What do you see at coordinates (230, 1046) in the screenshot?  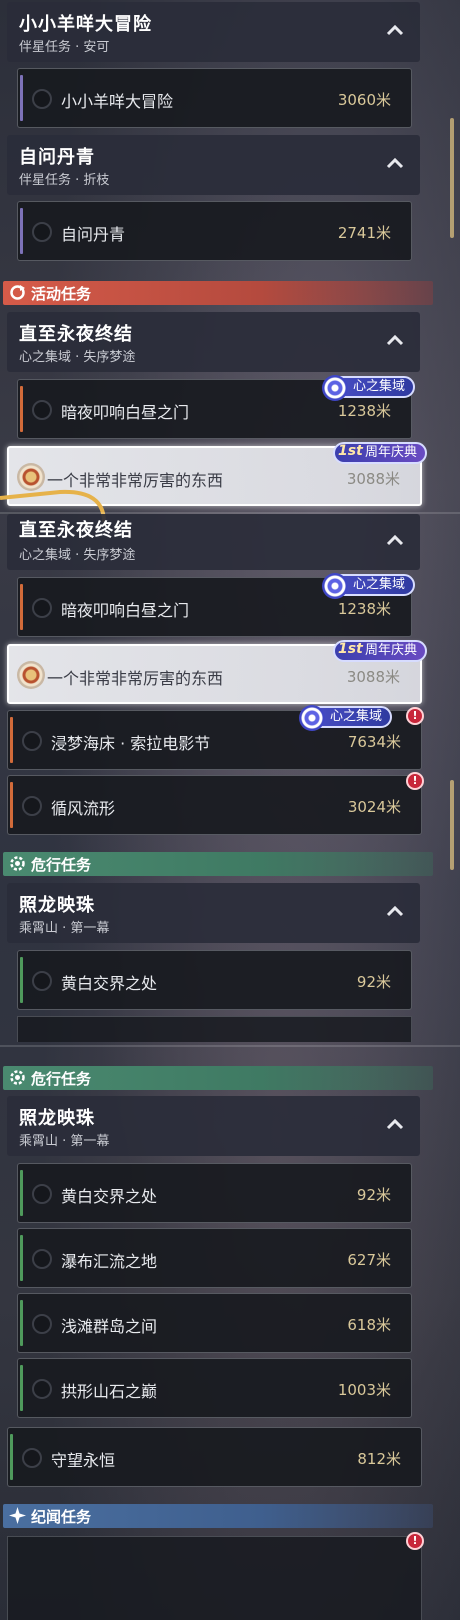 I see `stitch-seam` at bounding box center [230, 1046].